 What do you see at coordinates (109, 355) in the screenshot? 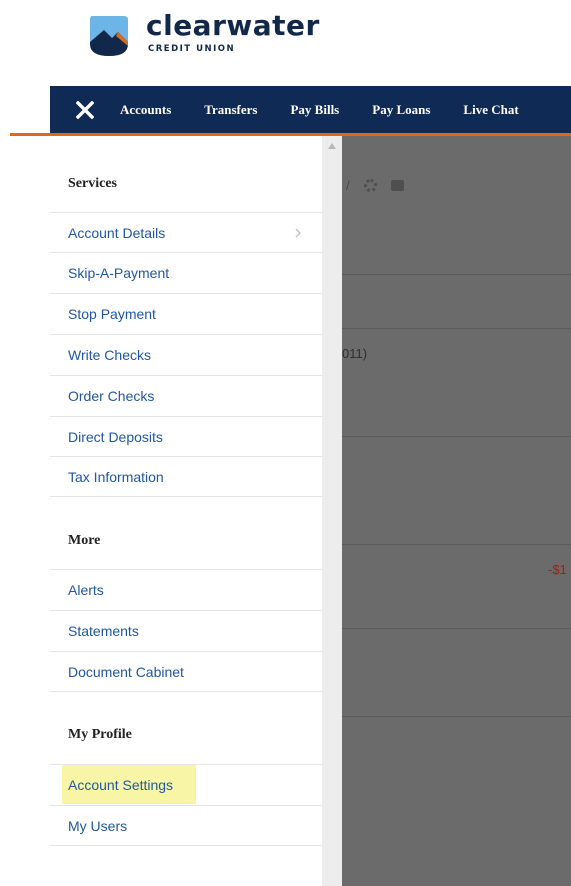
I see `menu-item-label: Write Checks` at bounding box center [109, 355].